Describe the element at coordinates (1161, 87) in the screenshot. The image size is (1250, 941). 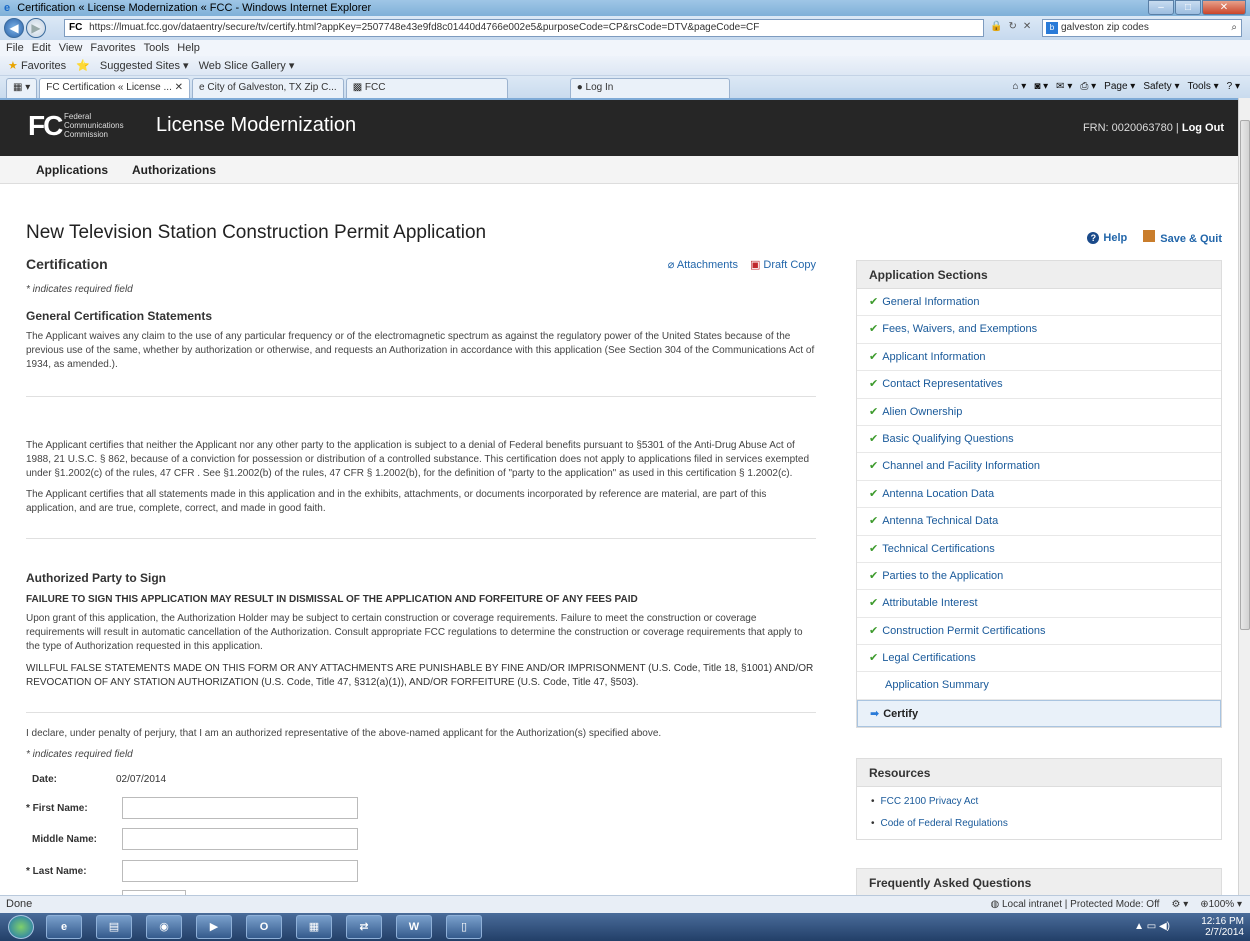
I see `cmd-safety: Safety ▾` at that location.